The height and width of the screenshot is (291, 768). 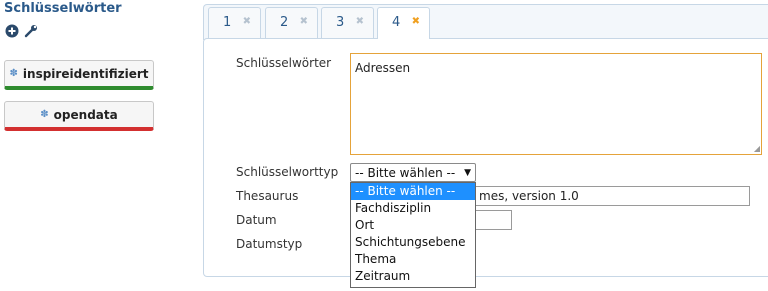 I want to click on keyword-type-label: Schlüsselworttyp, so click(x=287, y=172).